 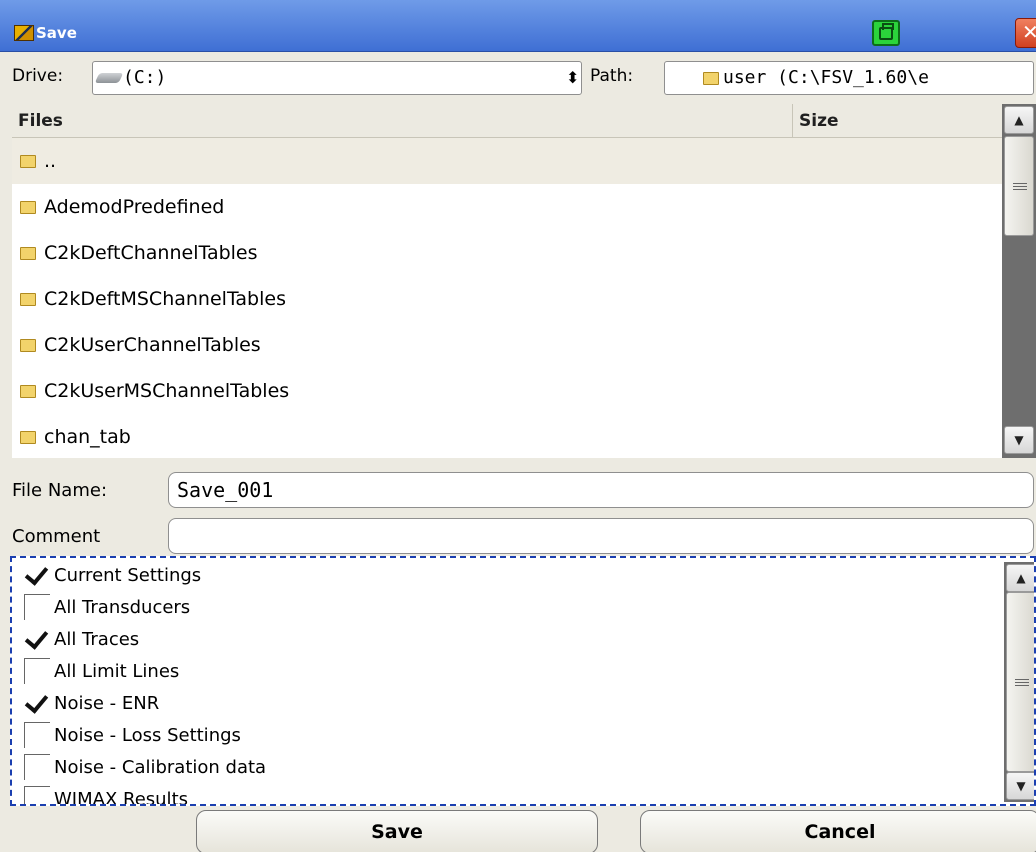 What do you see at coordinates (167, 391) in the screenshot?
I see `file-name: C2kUserMSChannelTables` at bounding box center [167, 391].